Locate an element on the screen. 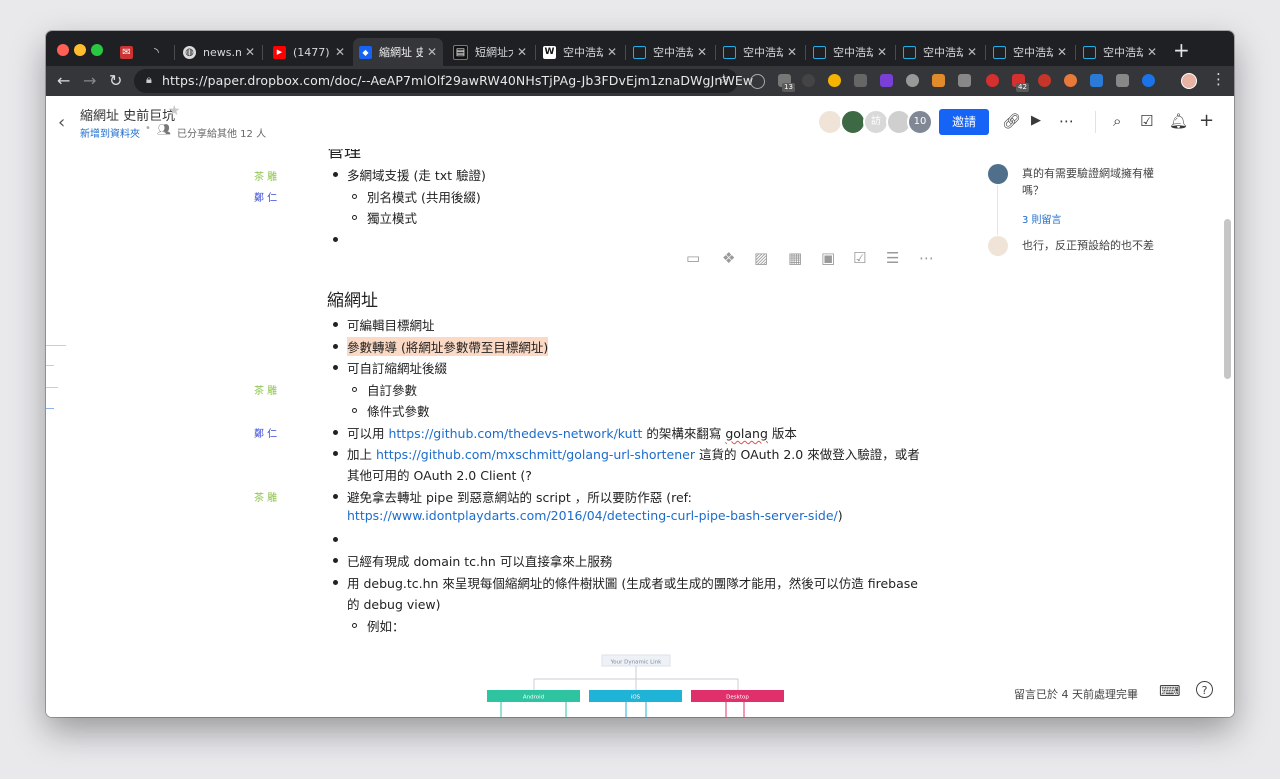 This screenshot has width=1280, height=779. link-icon: 🔗︎ is located at coordinates (1011, 121).